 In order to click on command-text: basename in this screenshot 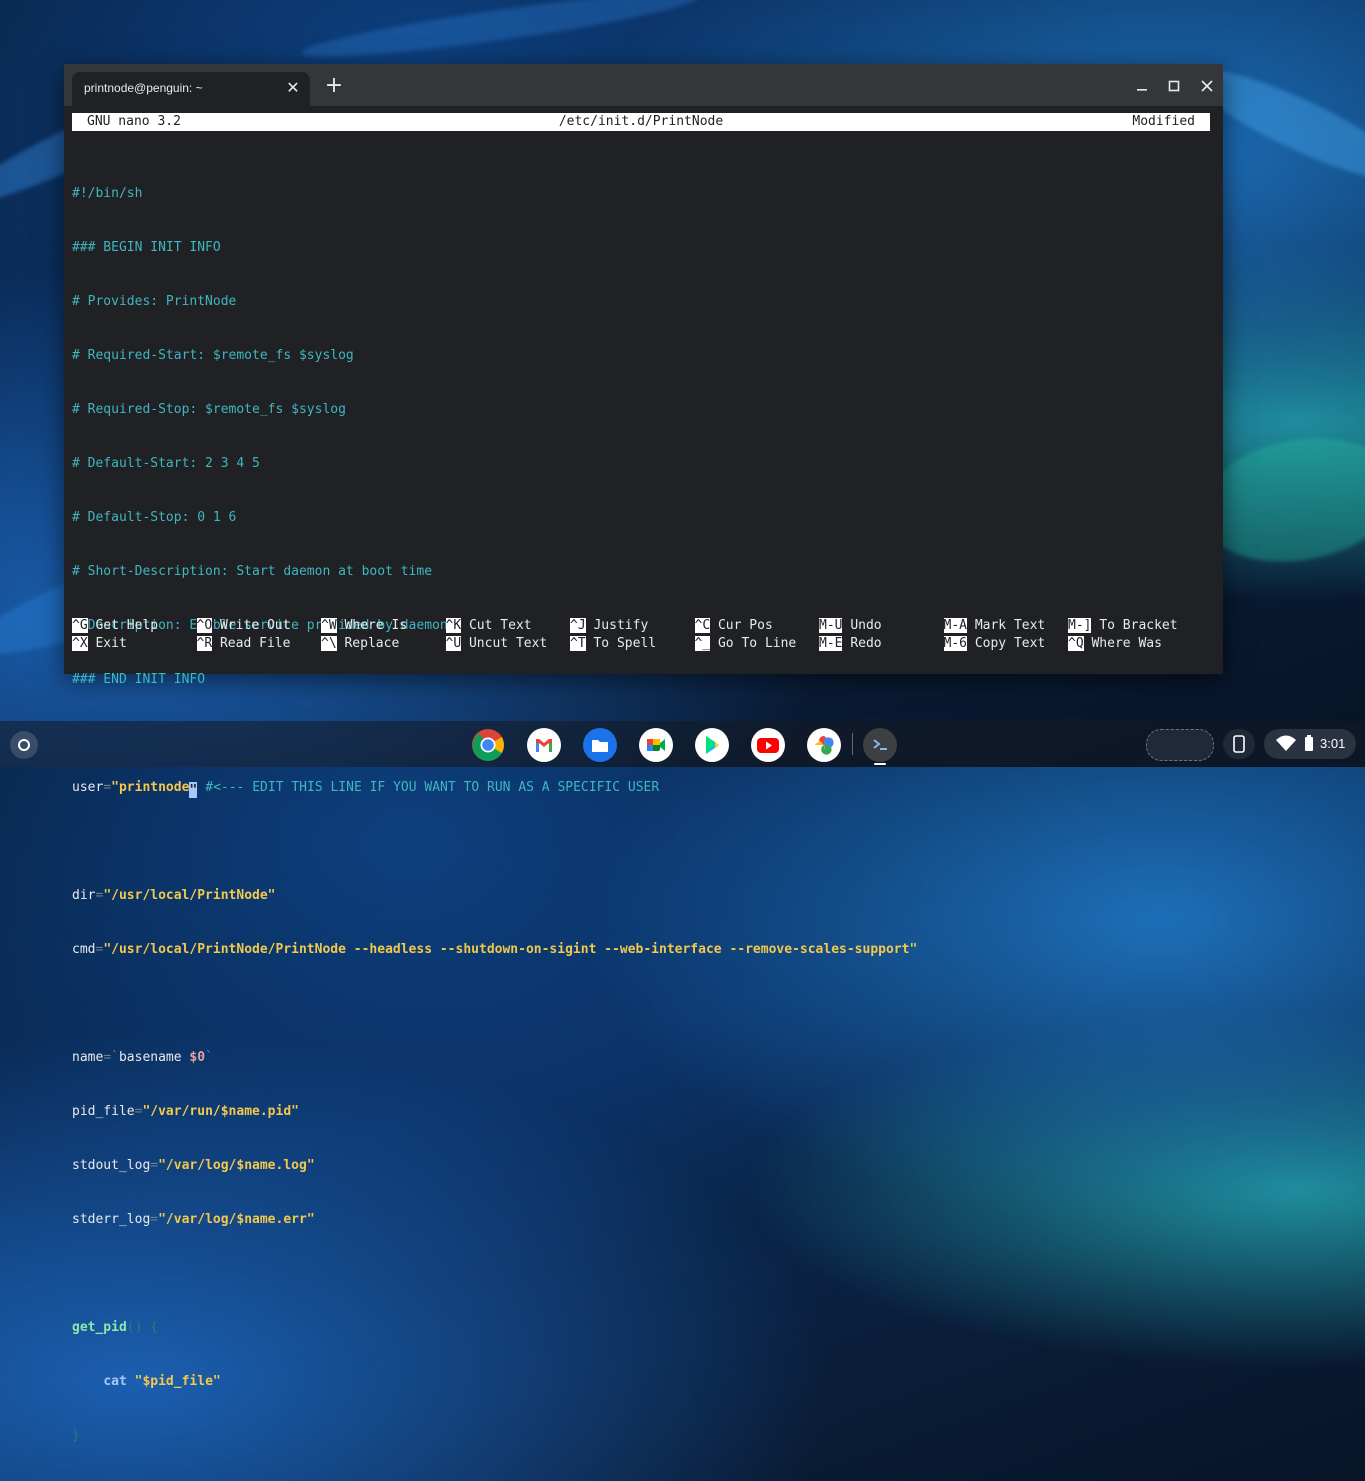, I will do `click(154, 1057)`.